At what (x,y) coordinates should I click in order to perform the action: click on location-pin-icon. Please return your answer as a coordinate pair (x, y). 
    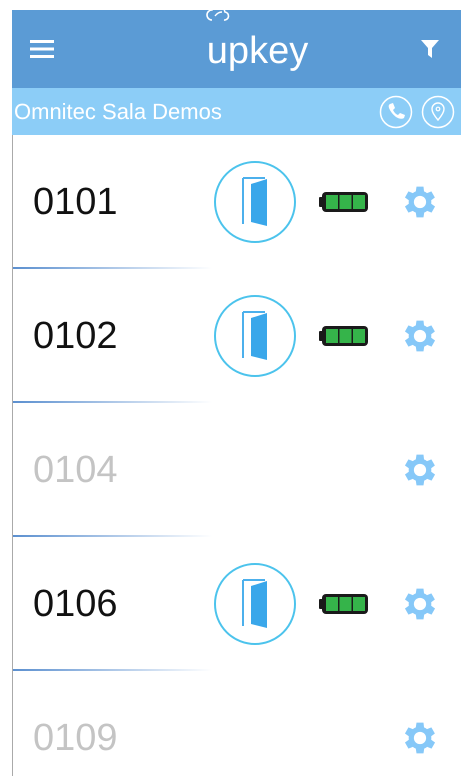
    Looking at the image, I should click on (438, 111).